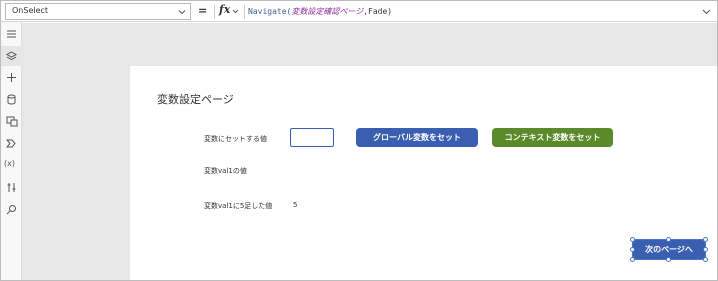  I want to click on value-text-input, so click(312, 137).